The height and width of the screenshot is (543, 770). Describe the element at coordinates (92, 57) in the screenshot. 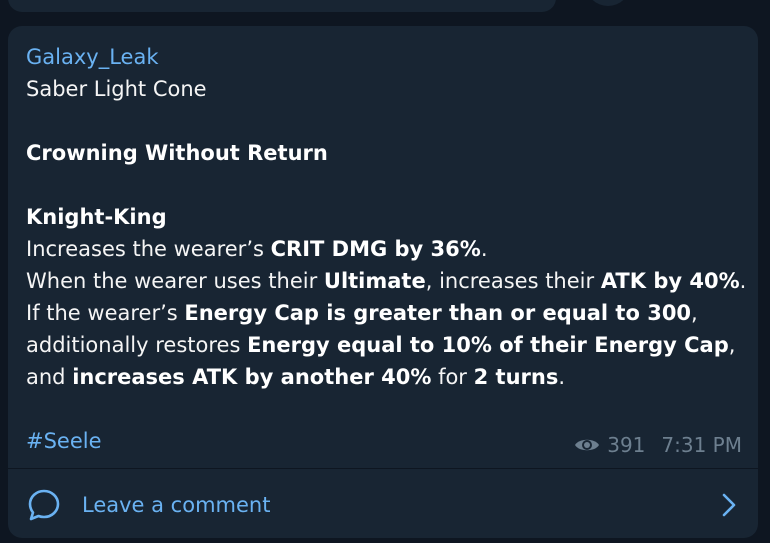

I see `author-name: Galaxy_Leak` at that location.